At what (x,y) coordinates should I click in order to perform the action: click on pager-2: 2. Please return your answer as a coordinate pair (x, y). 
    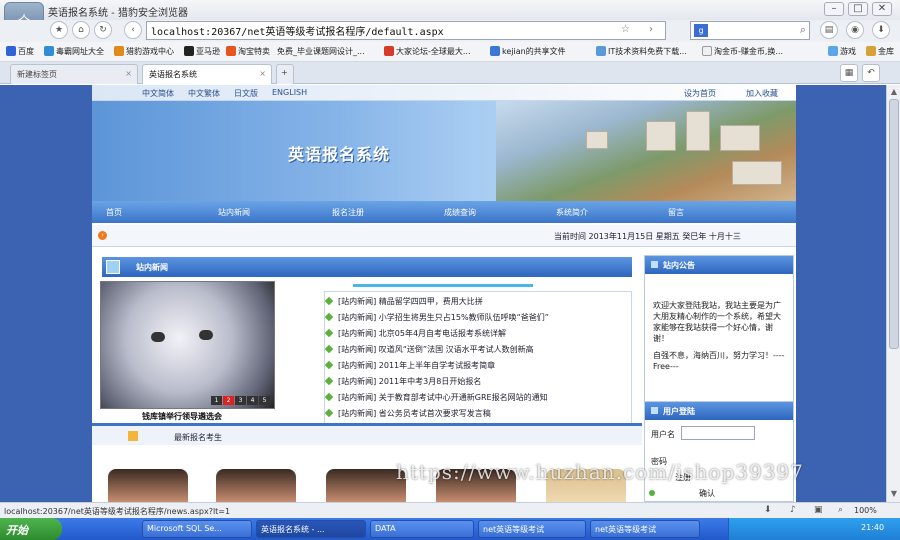
    Looking at the image, I should click on (228, 400).